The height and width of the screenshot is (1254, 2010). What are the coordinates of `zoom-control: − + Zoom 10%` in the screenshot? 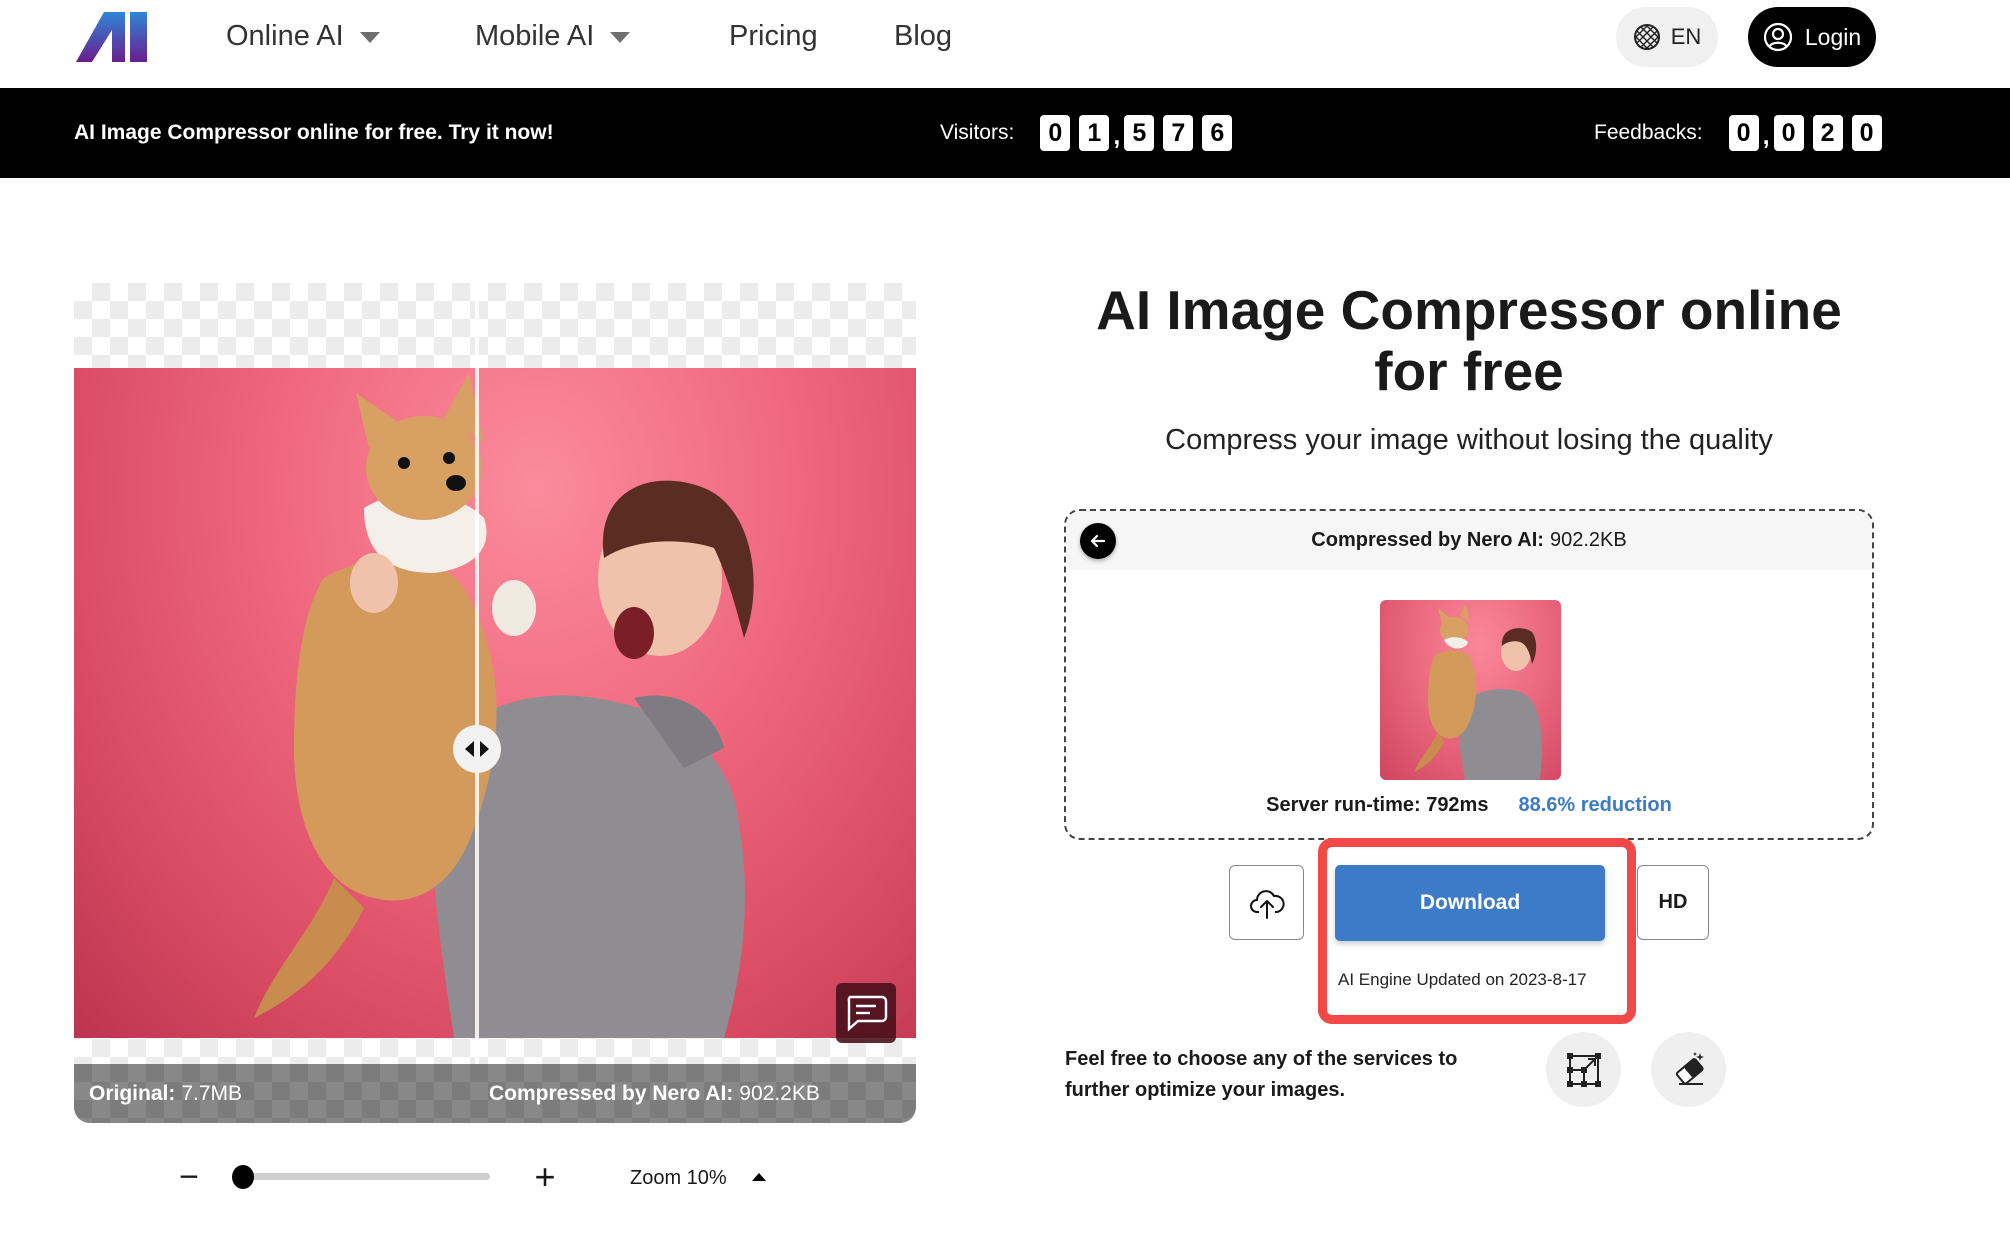 It's located at (480, 1178).